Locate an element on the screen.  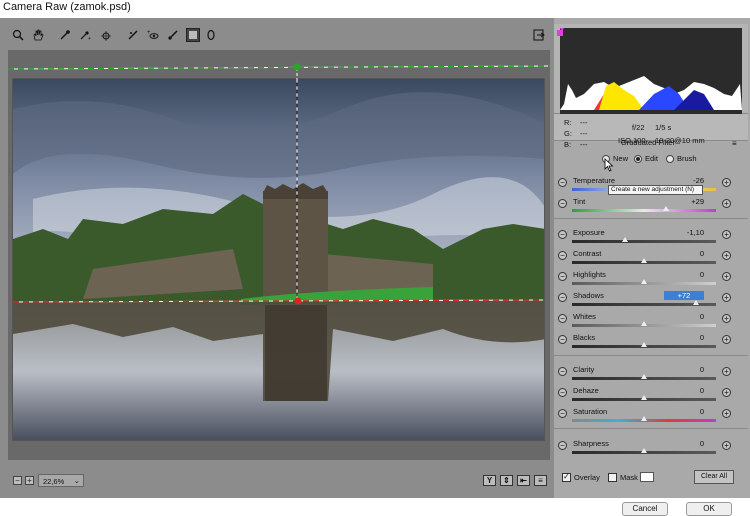
decrease-contrast-button: − is located at coordinates (562, 255).